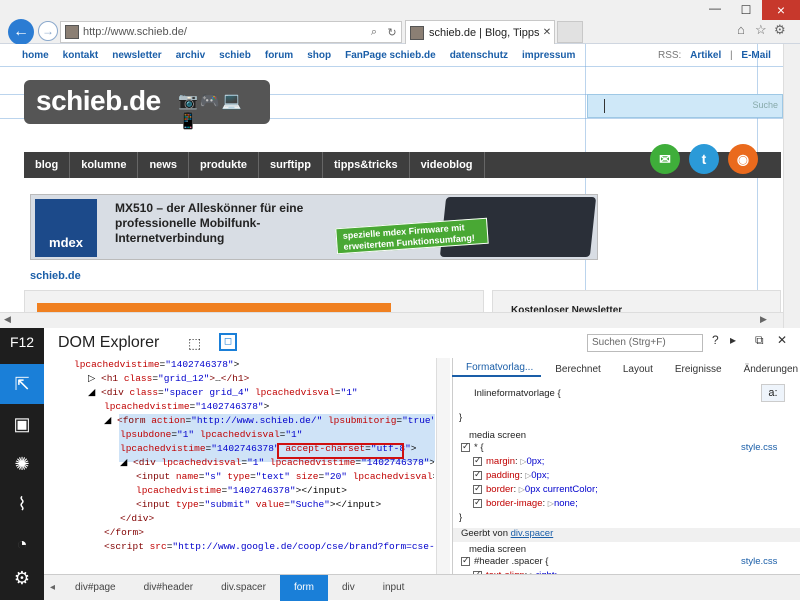  Describe the element at coordinates (480, 32) in the screenshot. I see `browser-tab: schieb.de | Blog, Tipps, Rat... ✕` at that location.